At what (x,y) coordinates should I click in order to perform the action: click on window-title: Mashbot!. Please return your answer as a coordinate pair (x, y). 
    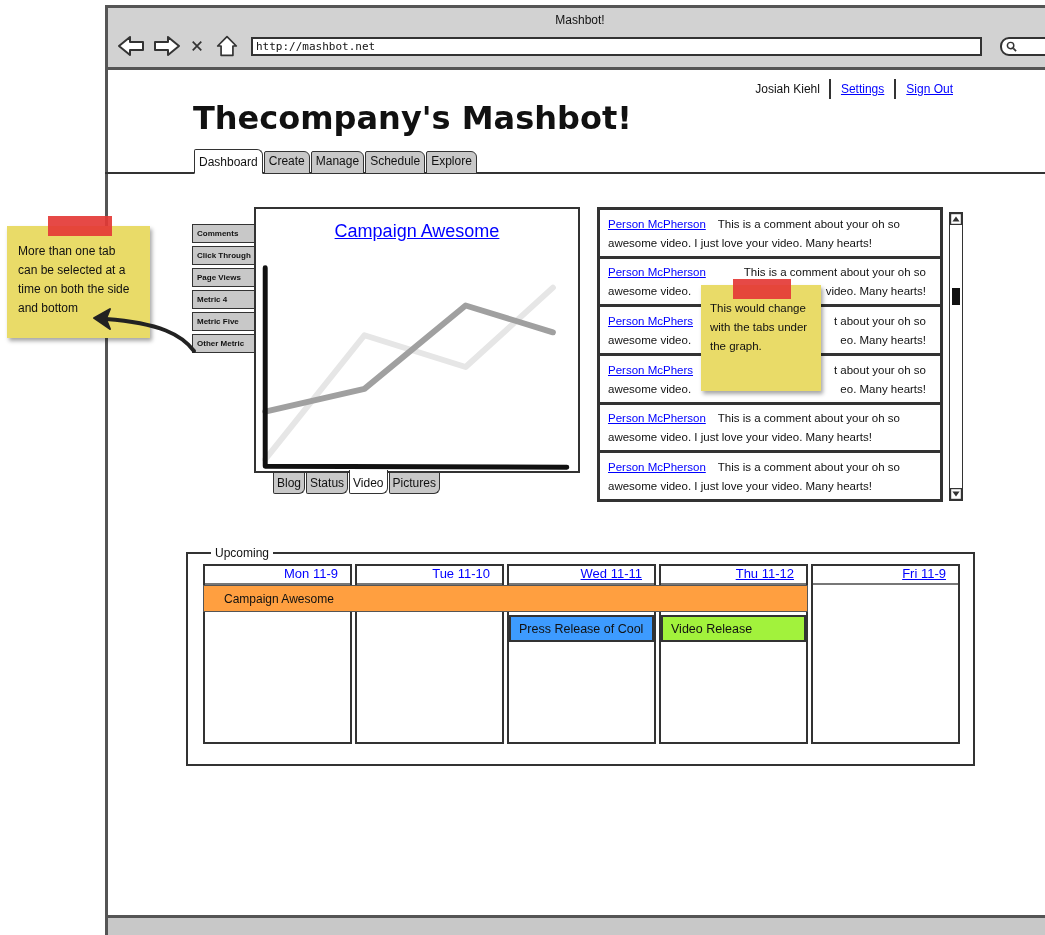
    Looking at the image, I should click on (580, 20).